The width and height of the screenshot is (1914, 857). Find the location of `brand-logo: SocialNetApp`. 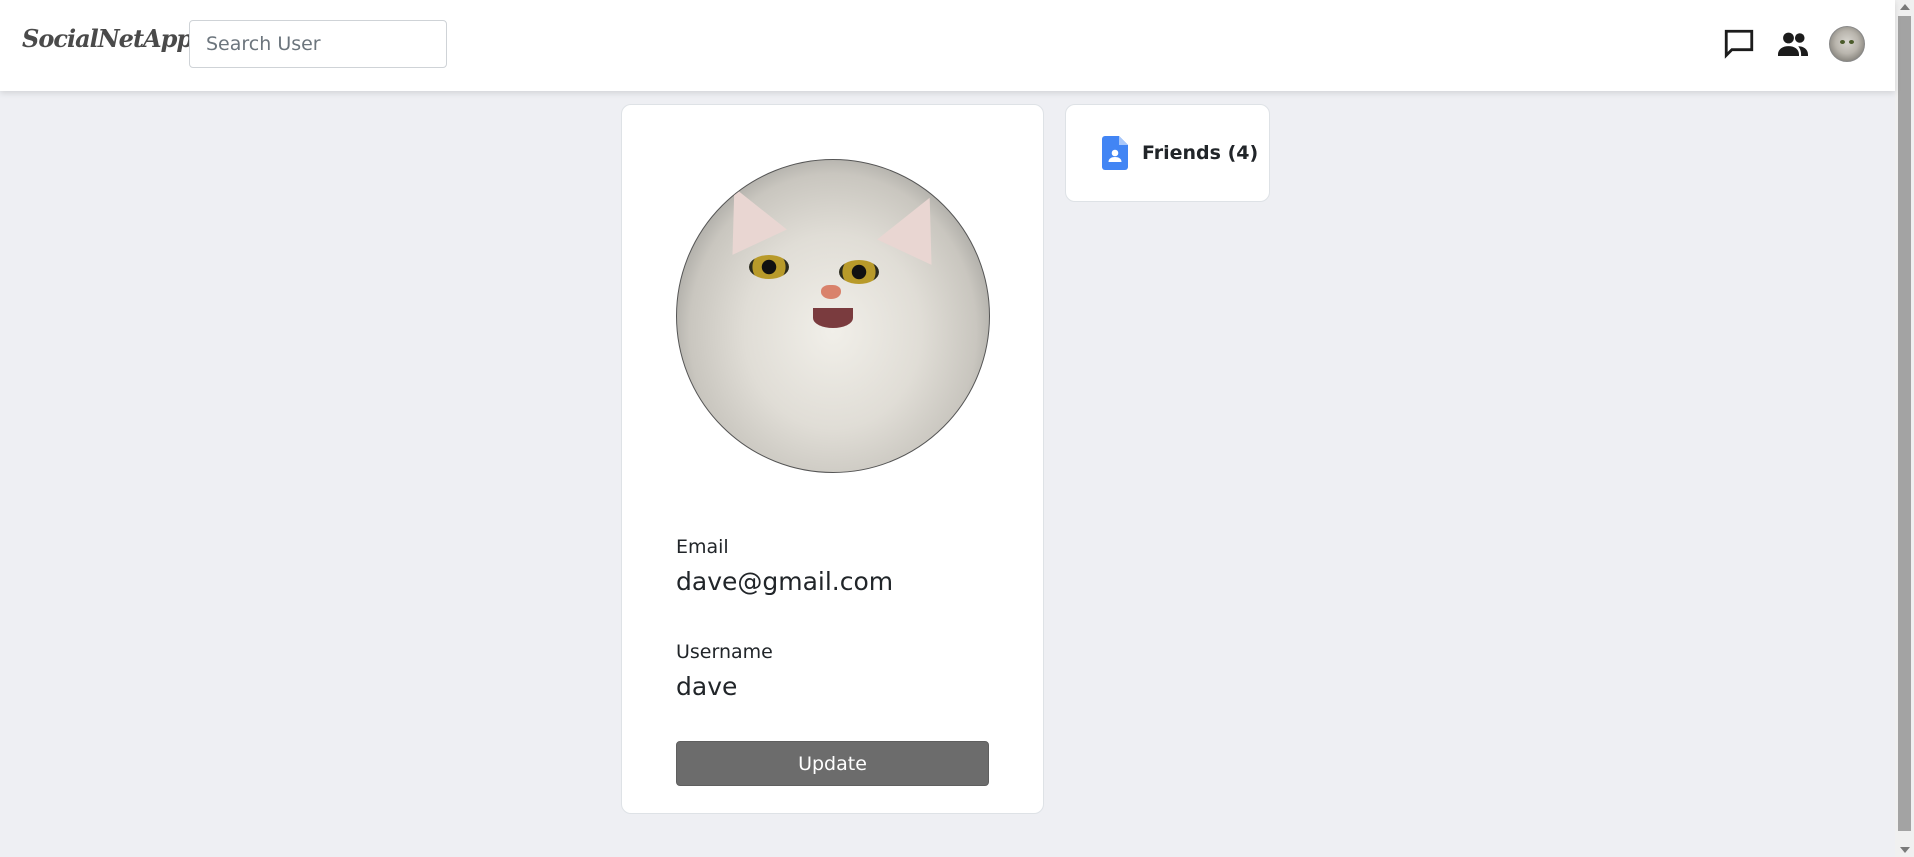

brand-logo: SocialNetApp is located at coordinates (107, 38).